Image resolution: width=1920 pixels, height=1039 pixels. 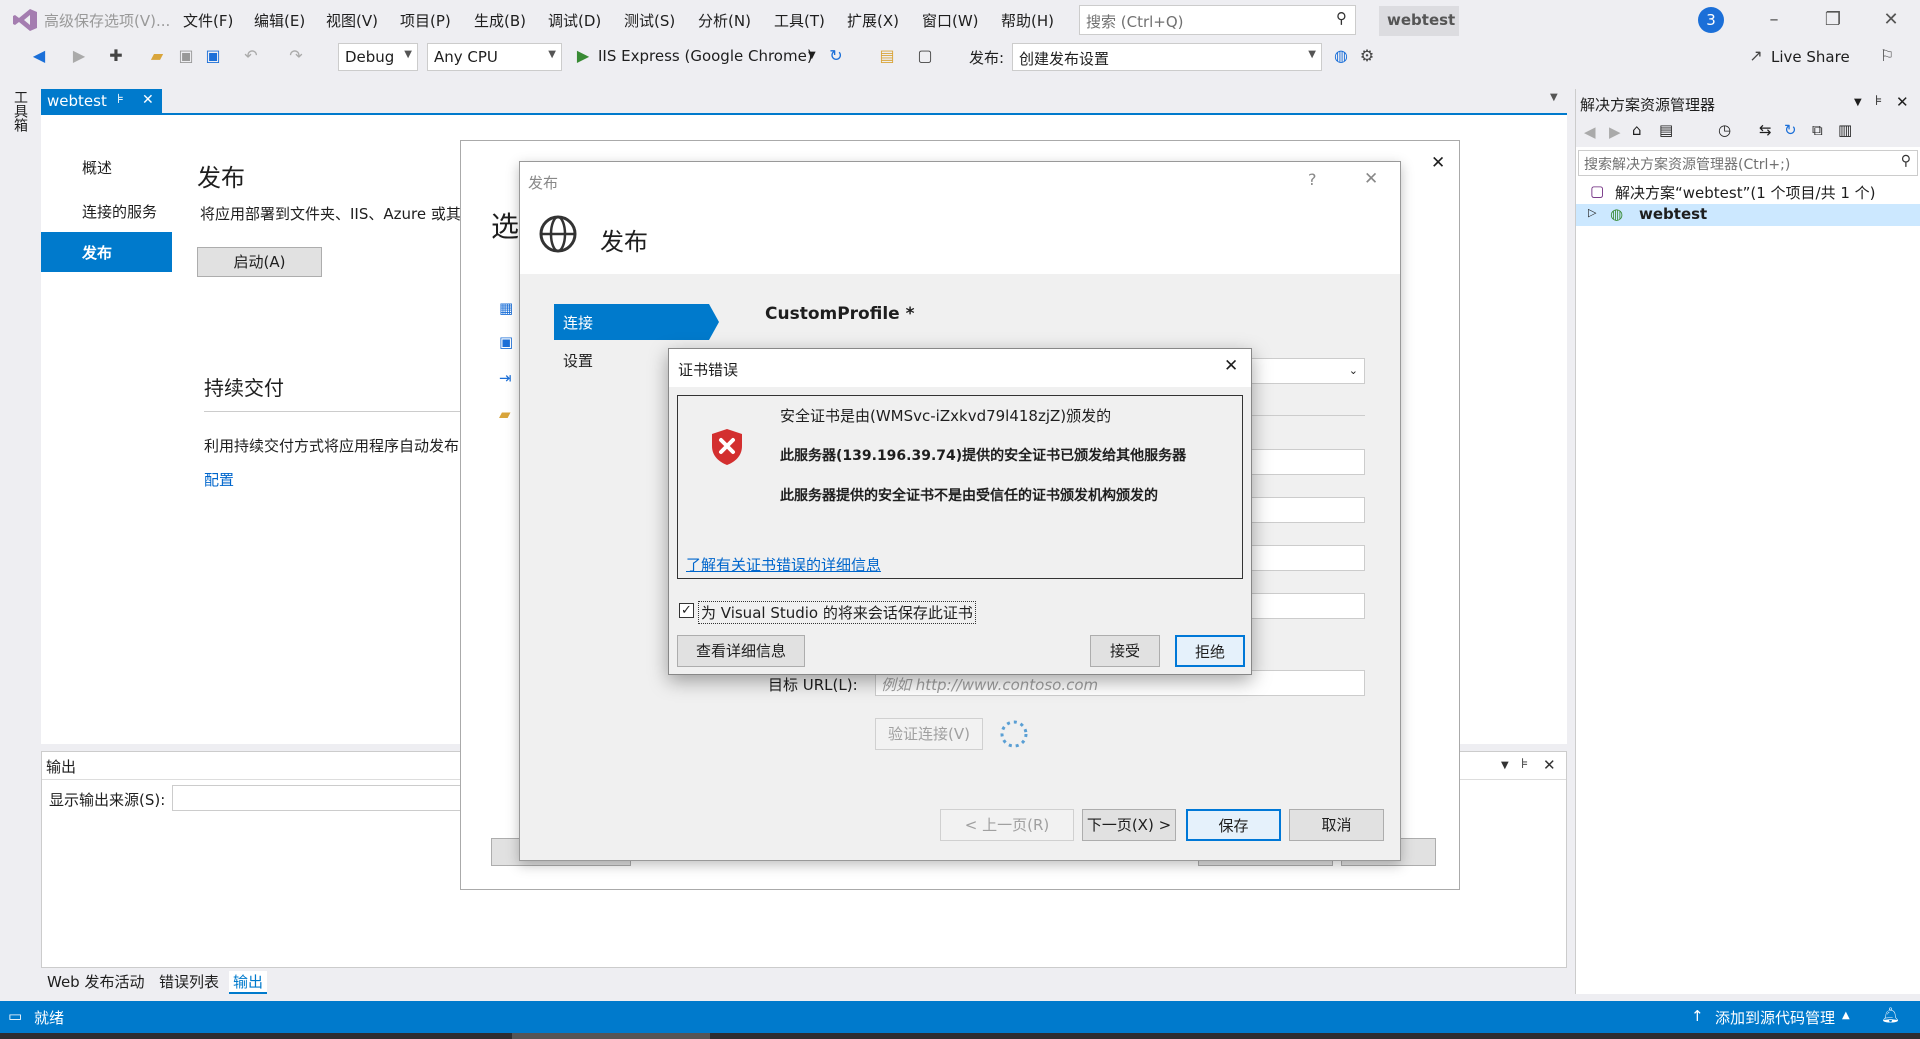 What do you see at coordinates (106, 252) in the screenshot?
I see `nav-publish: 发布` at bounding box center [106, 252].